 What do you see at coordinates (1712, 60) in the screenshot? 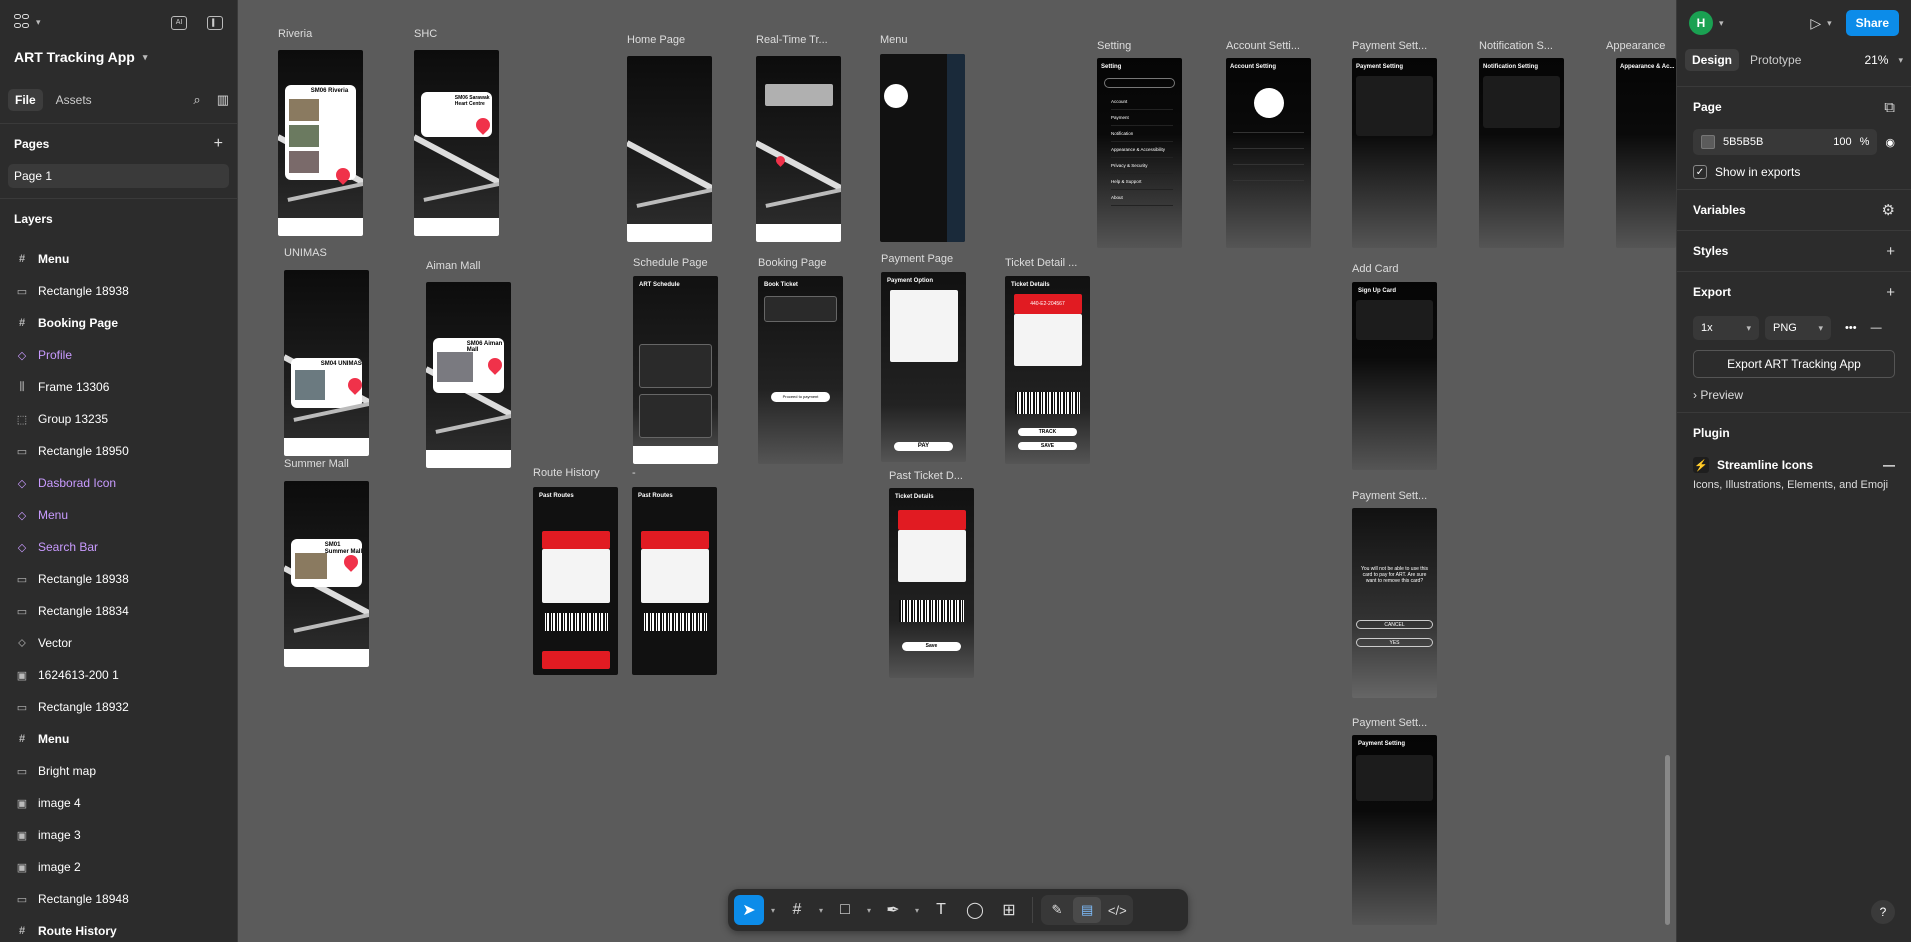
I see `tab-design: Design` at bounding box center [1712, 60].